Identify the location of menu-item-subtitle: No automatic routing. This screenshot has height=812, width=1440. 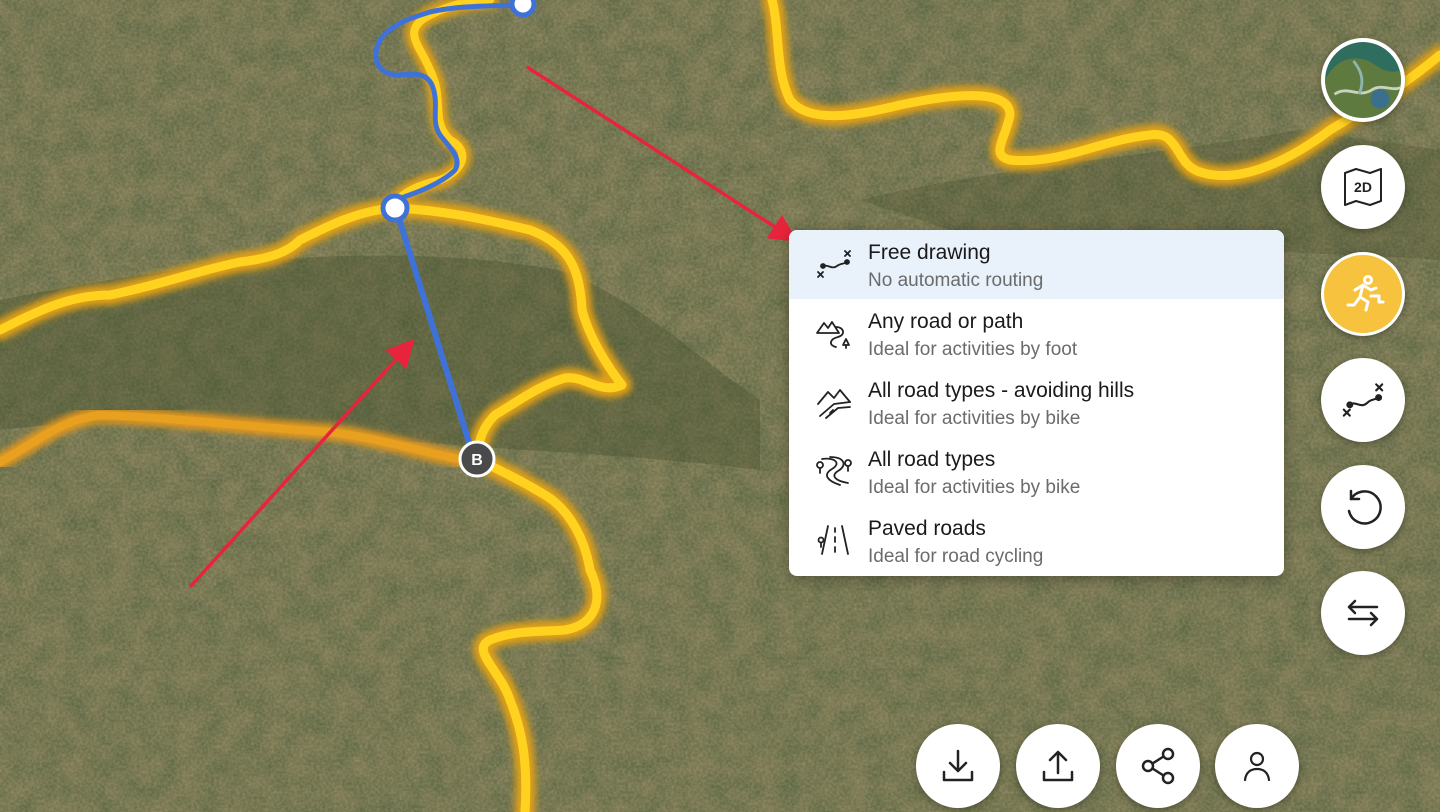
(956, 280).